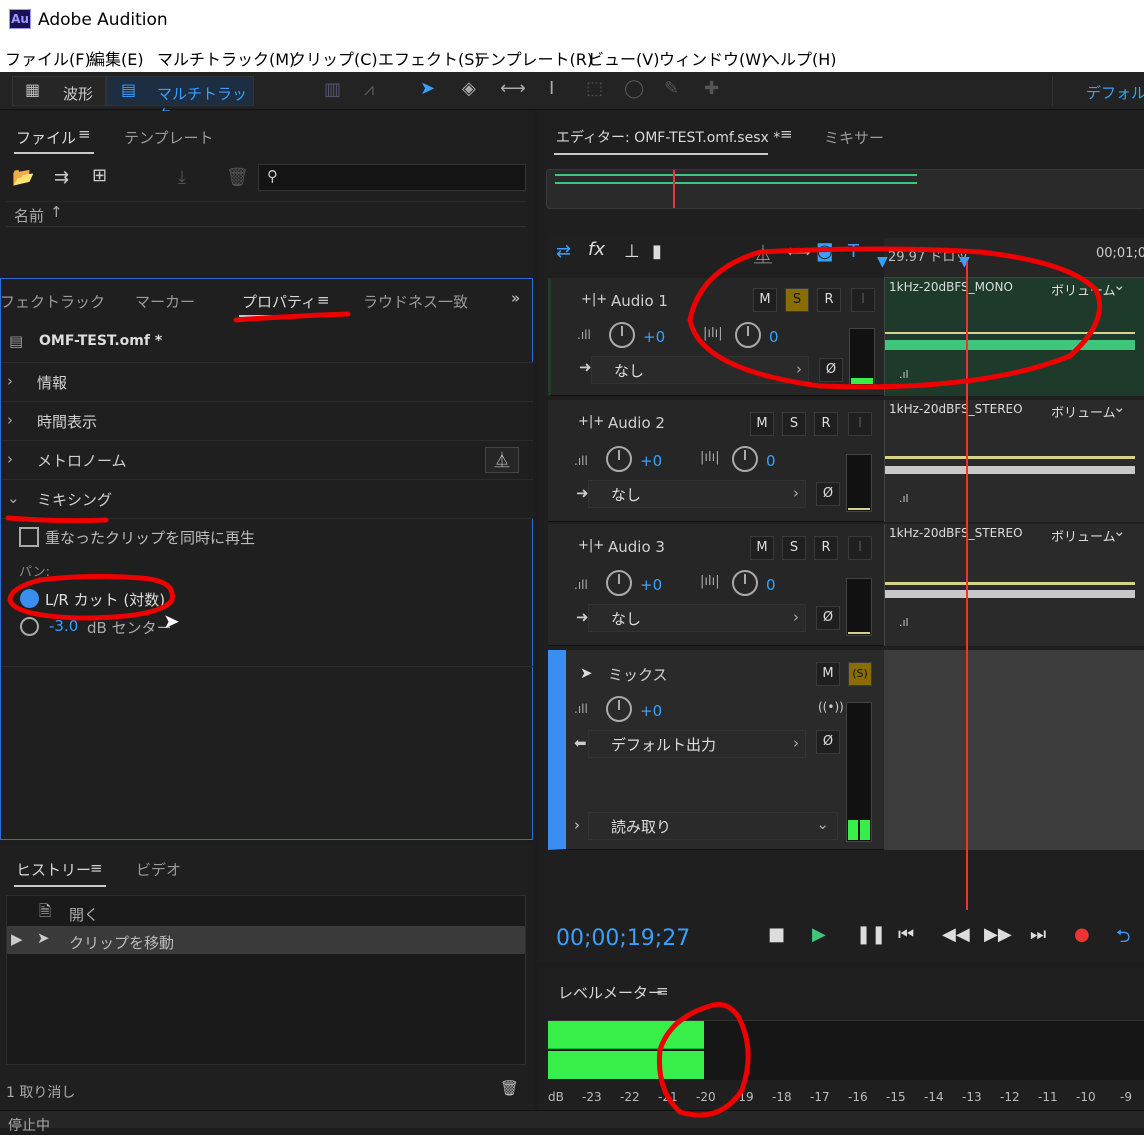 The width and height of the screenshot is (1144, 1135). What do you see at coordinates (697, 744) in the screenshot?
I see `output-select: デフォルト出力 ›` at bounding box center [697, 744].